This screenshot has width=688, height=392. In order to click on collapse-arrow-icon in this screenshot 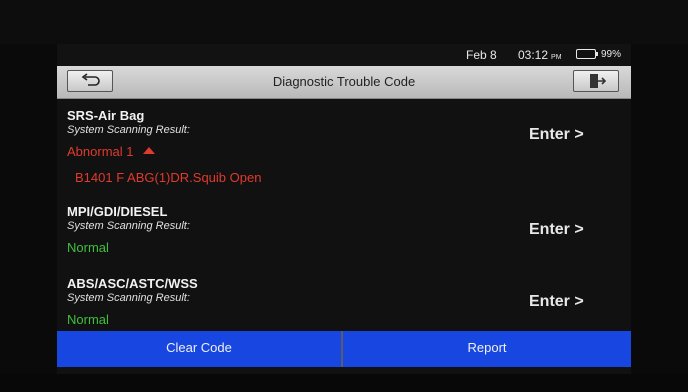, I will do `click(149, 150)`.